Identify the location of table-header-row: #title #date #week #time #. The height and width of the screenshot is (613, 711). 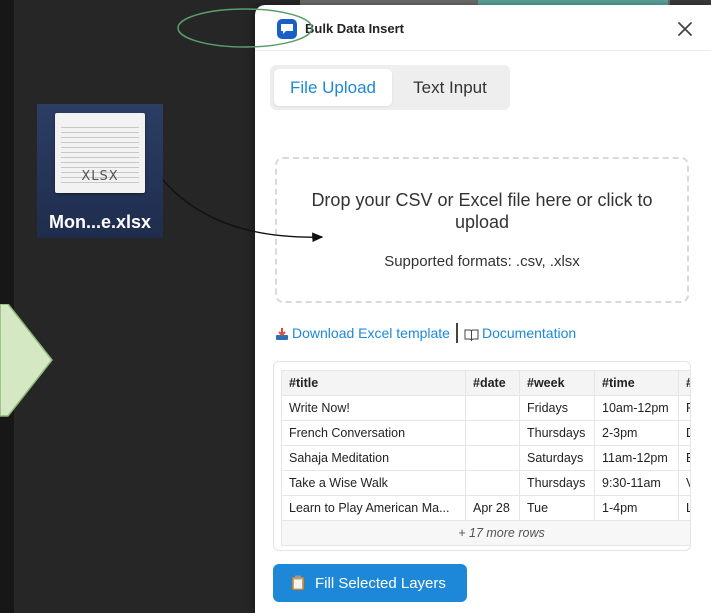
(485, 383).